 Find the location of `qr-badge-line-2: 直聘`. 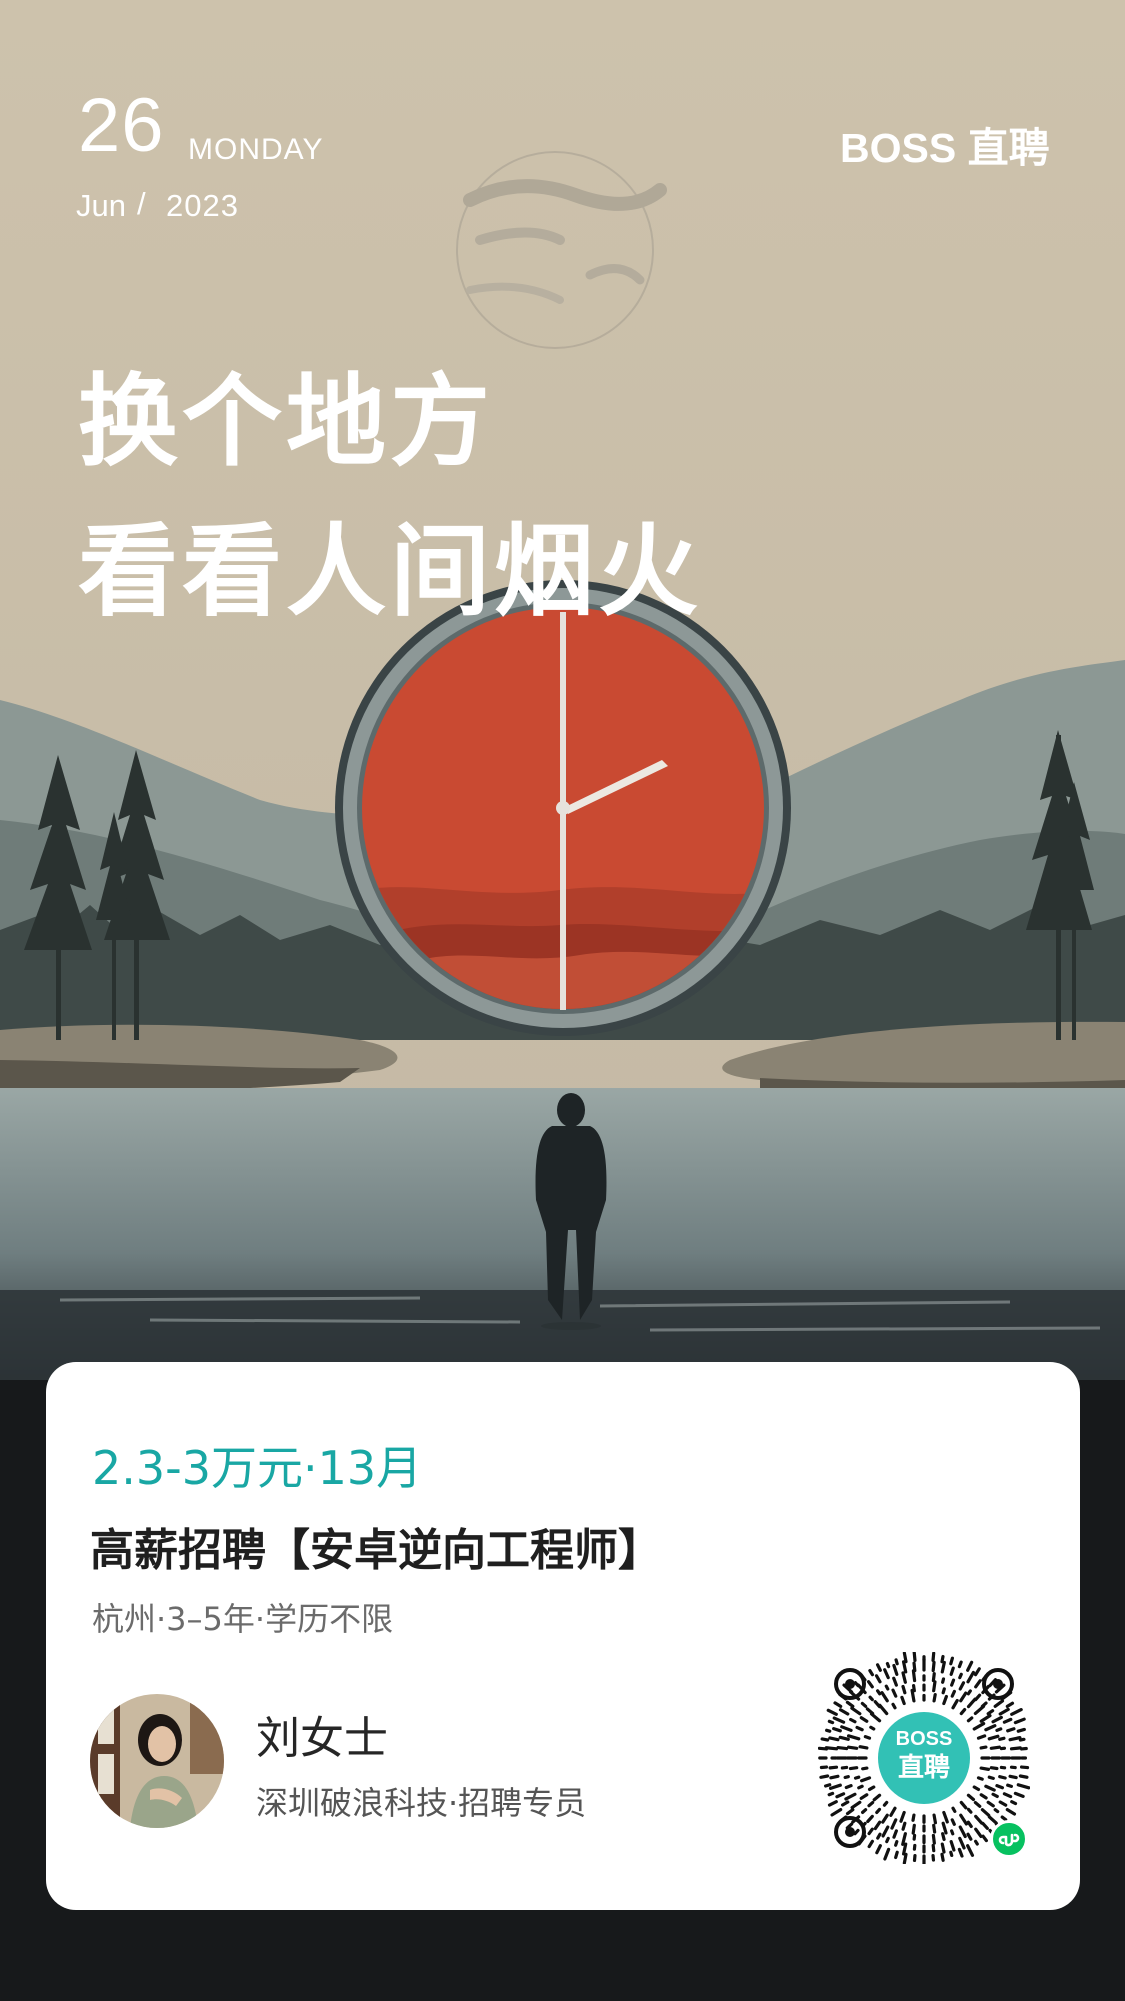

qr-badge-line-2: 直聘 is located at coordinates (923, 1768).